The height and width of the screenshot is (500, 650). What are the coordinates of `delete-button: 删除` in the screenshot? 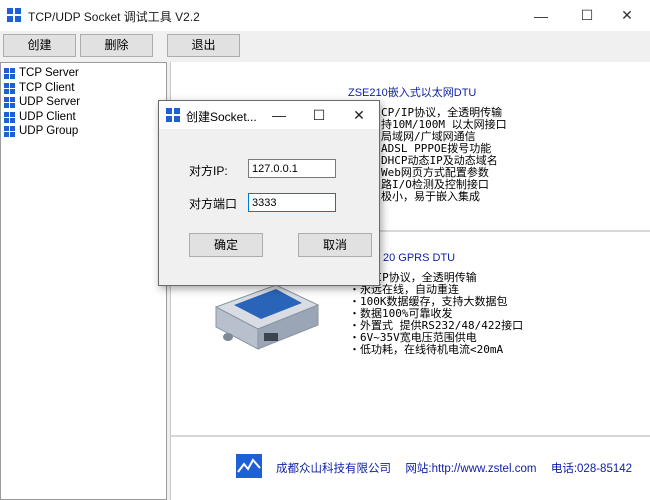 It's located at (116, 45).